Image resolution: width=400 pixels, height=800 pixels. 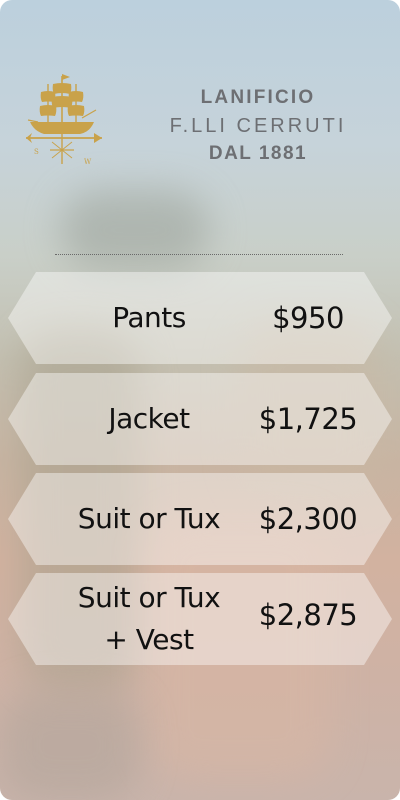 I want to click on item-price: $2,875, so click(x=308, y=615).